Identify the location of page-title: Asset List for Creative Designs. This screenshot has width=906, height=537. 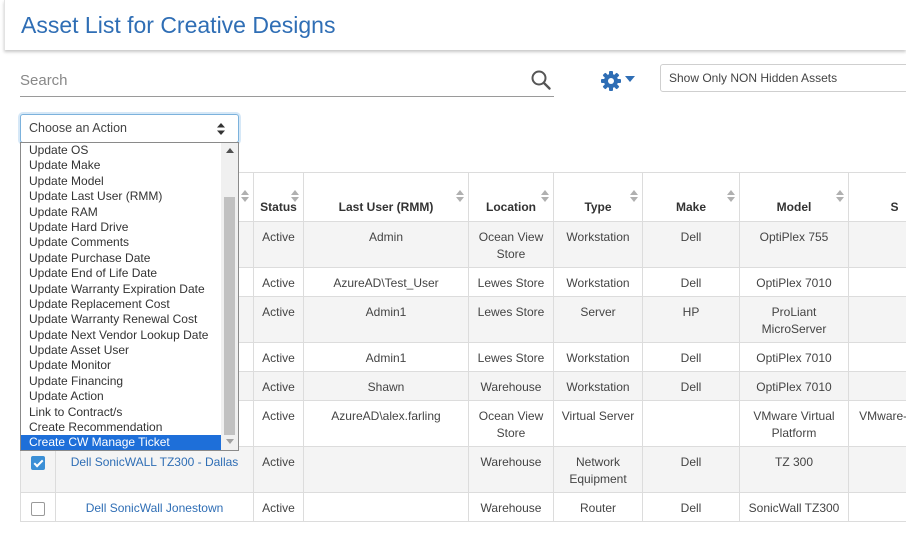
(178, 25).